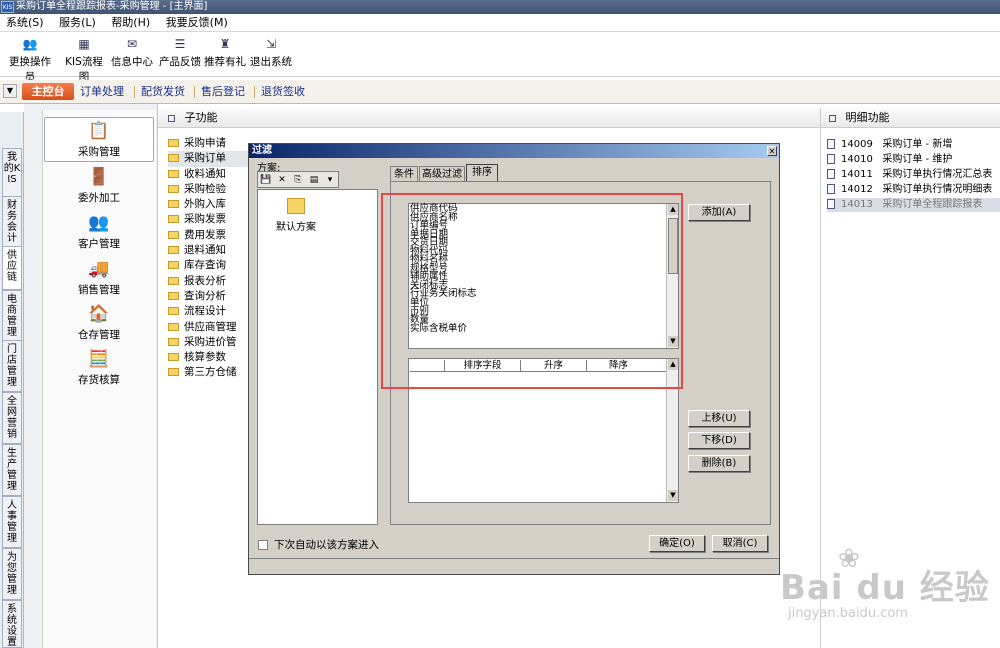  What do you see at coordinates (404, 174) in the screenshot?
I see `tab-condition: 条件` at bounding box center [404, 174].